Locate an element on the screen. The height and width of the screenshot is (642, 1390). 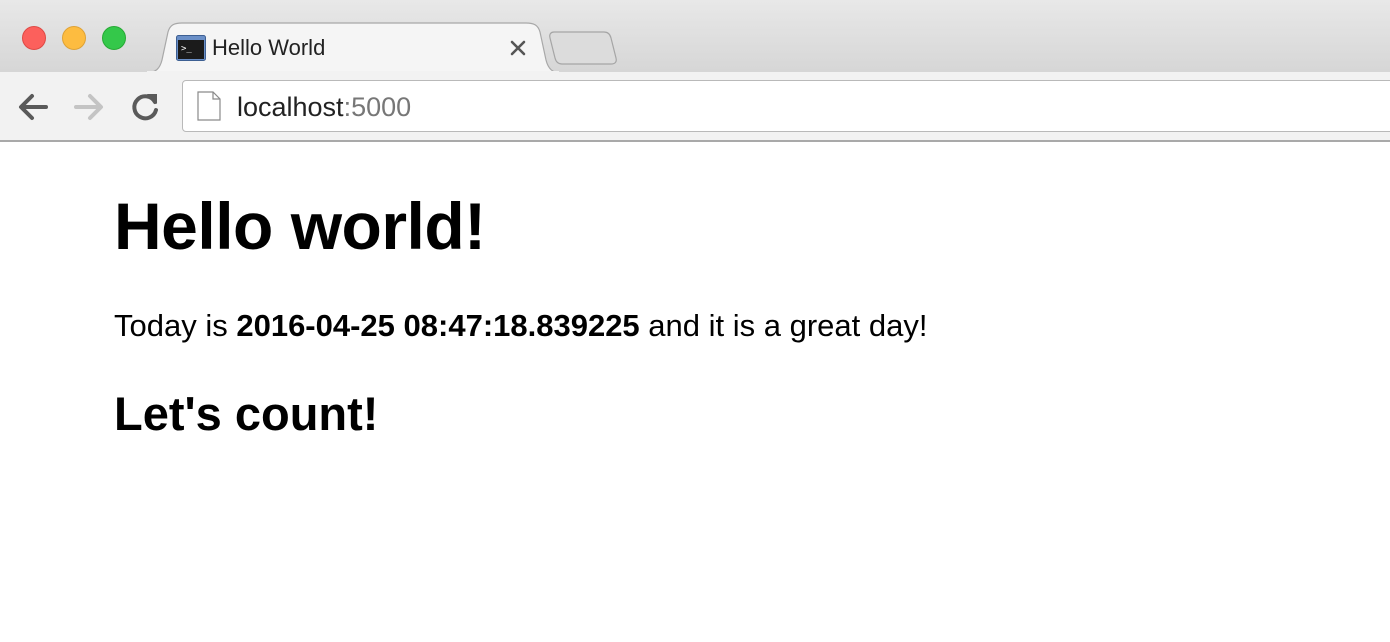
url-host: localhost is located at coordinates (290, 107).